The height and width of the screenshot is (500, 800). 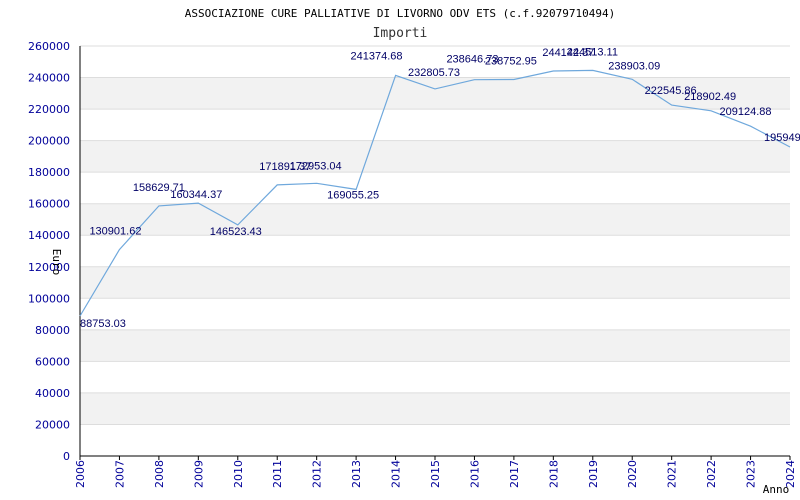 I want to click on data-label: 238752.95, so click(x=511, y=62).